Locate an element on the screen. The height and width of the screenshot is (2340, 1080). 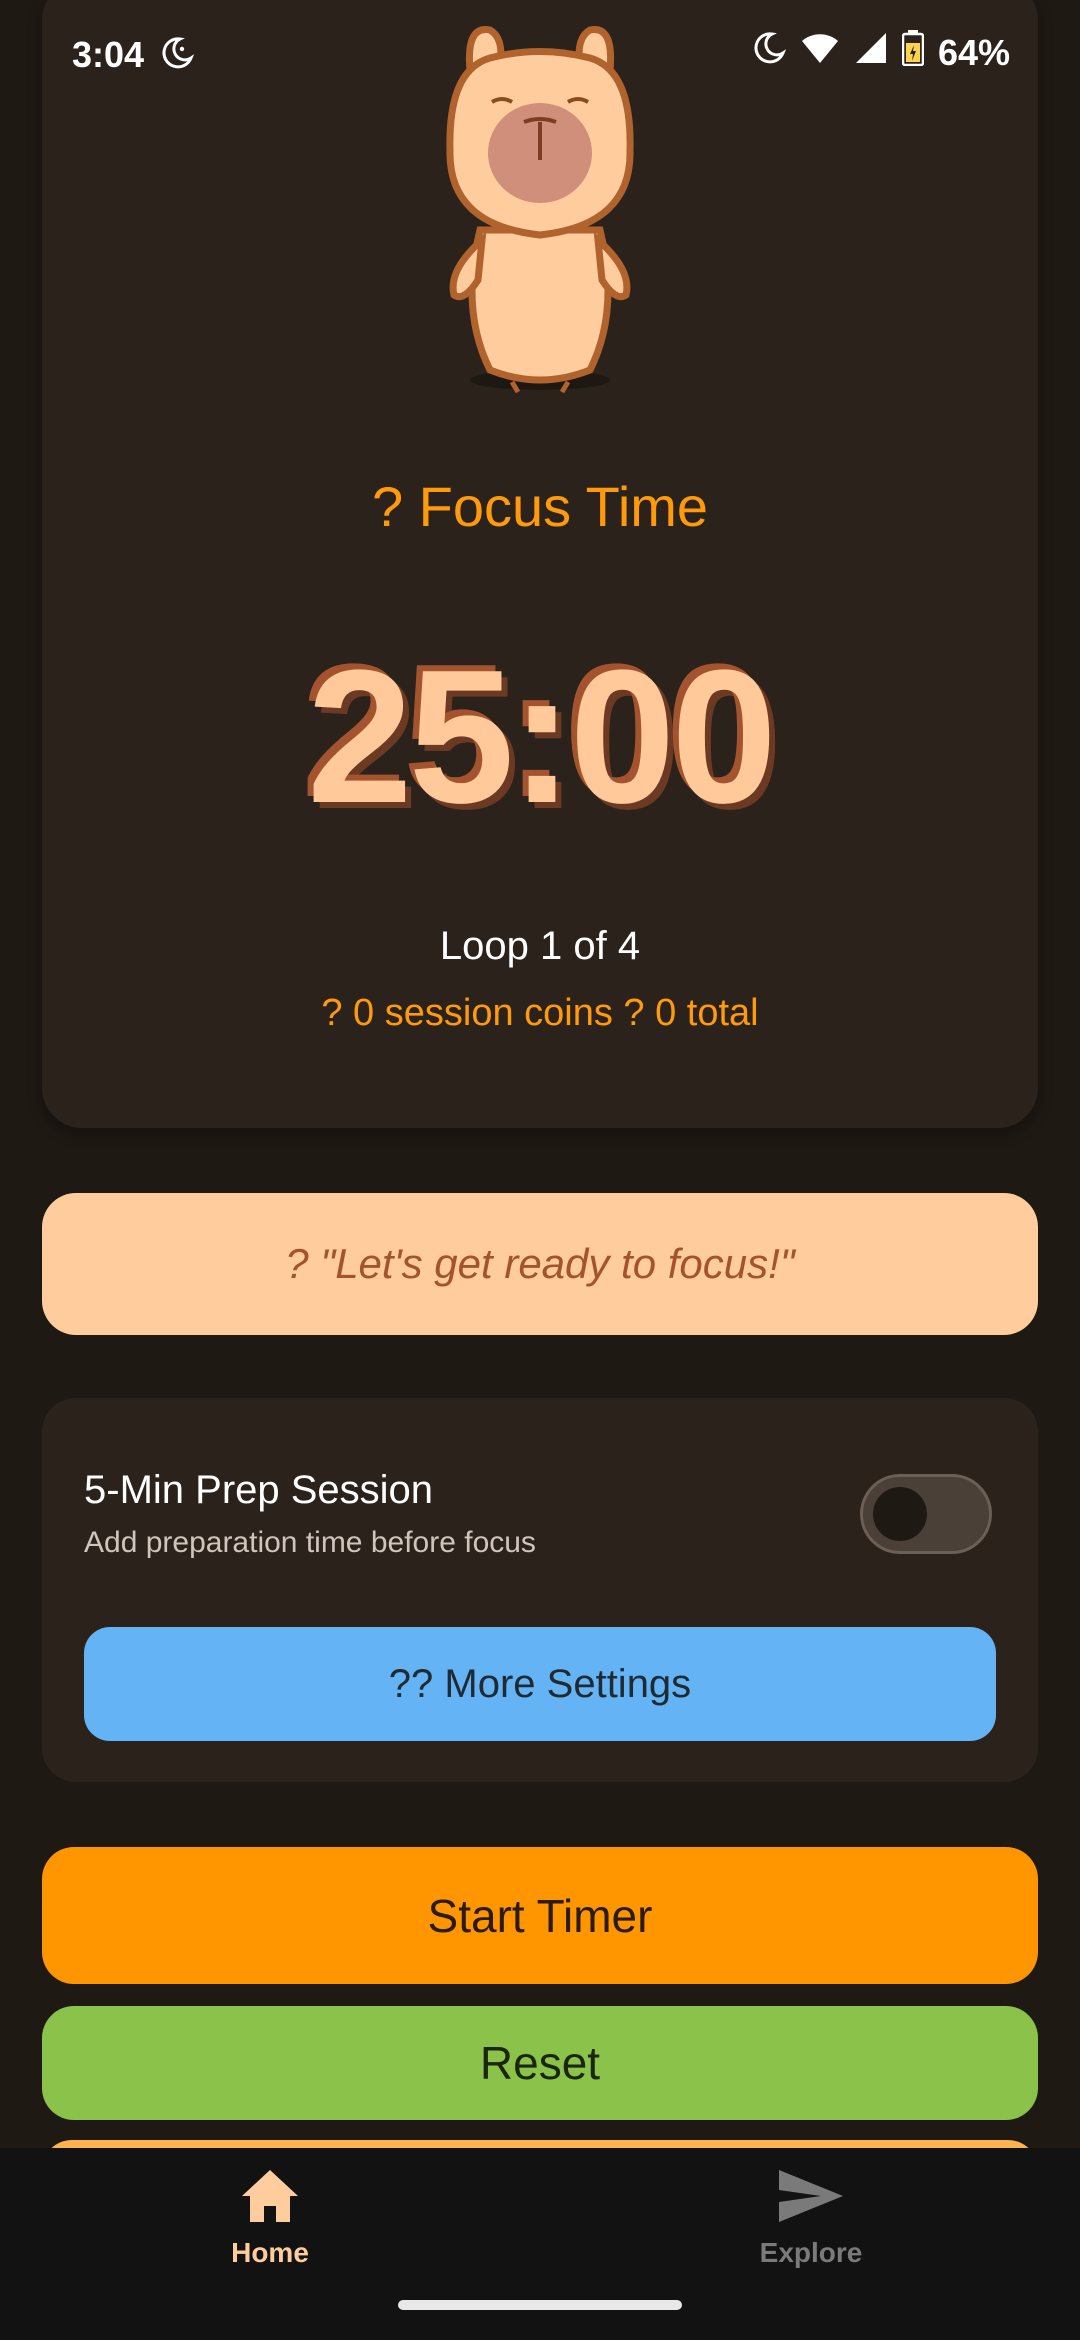
more-settings-button: ?? More Settings is located at coordinates (540, 1684).